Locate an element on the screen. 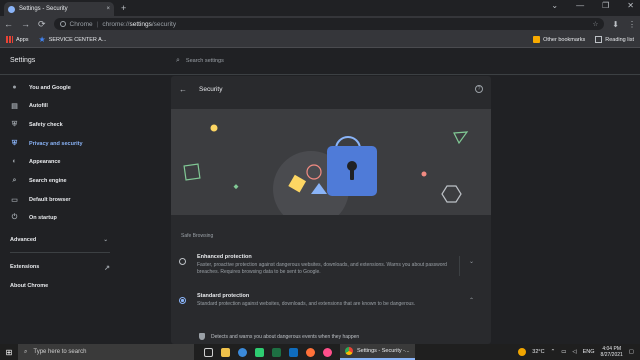 Image resolution: width=640 pixels, height=360 pixels. search-settings-input: ⌕ Search settings is located at coordinates (331, 61).